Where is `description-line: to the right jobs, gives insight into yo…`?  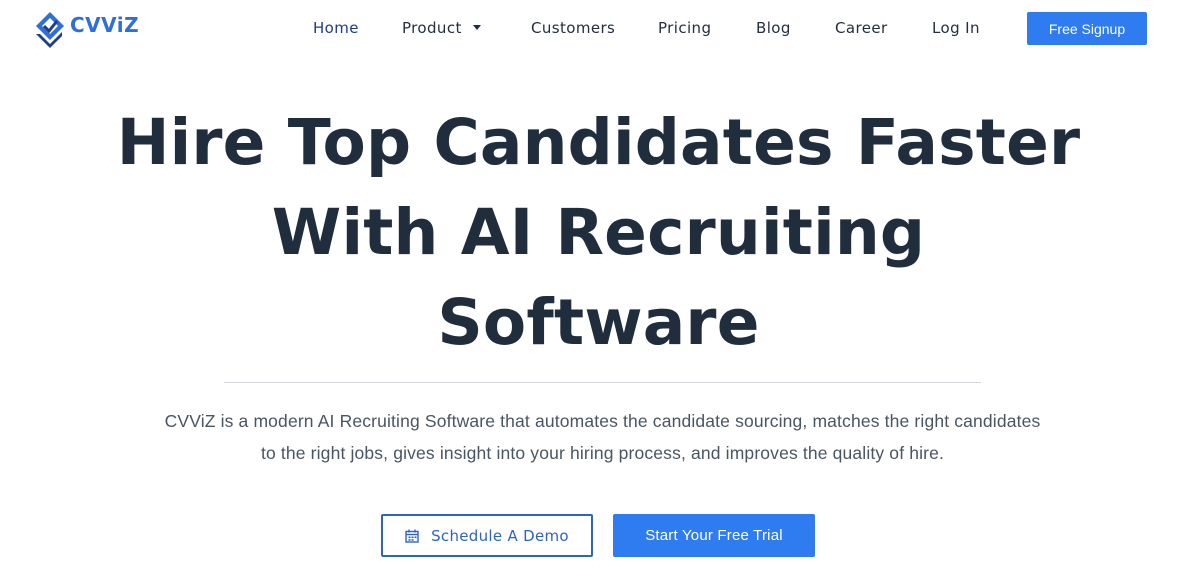
description-line: to the right jobs, gives insight into yo… is located at coordinates (602, 453).